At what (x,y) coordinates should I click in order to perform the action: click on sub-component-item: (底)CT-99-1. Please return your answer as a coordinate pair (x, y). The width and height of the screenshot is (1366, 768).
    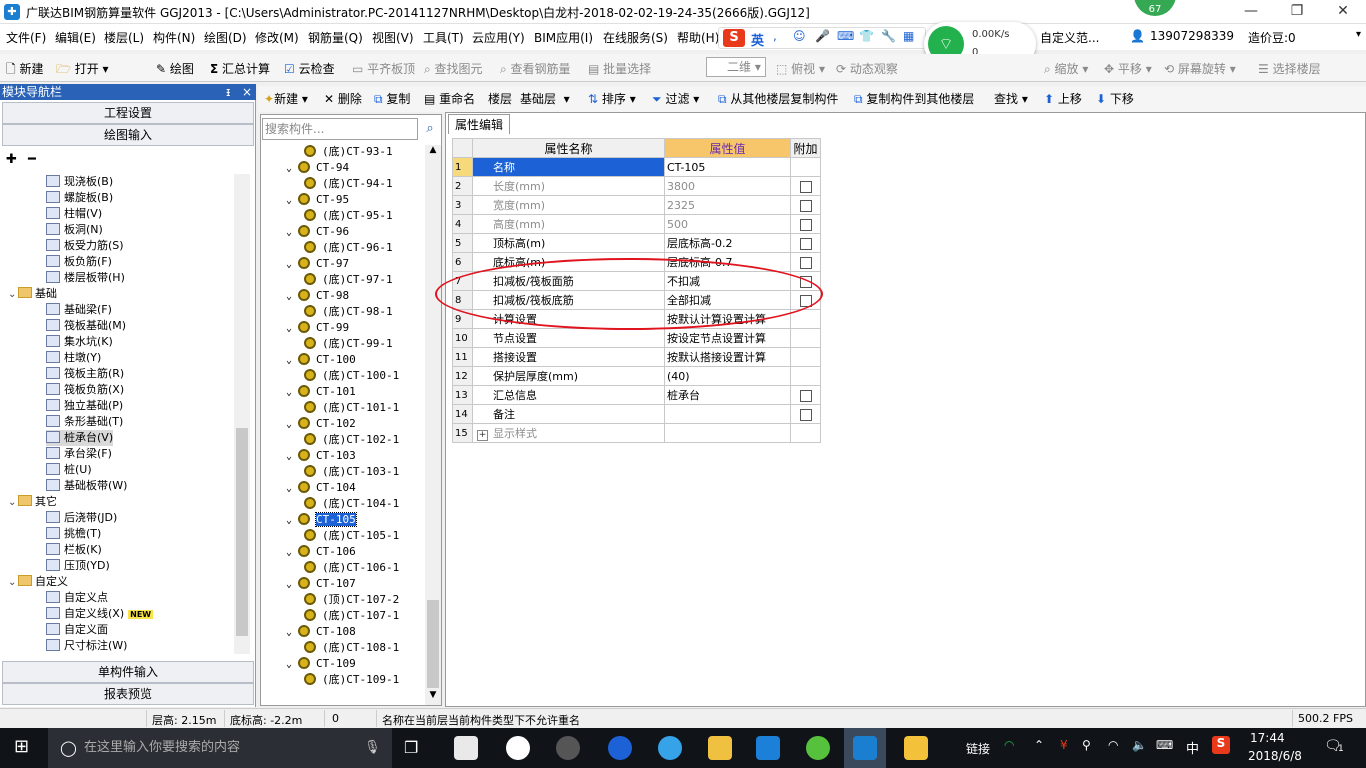
    Looking at the image, I should click on (348, 344).